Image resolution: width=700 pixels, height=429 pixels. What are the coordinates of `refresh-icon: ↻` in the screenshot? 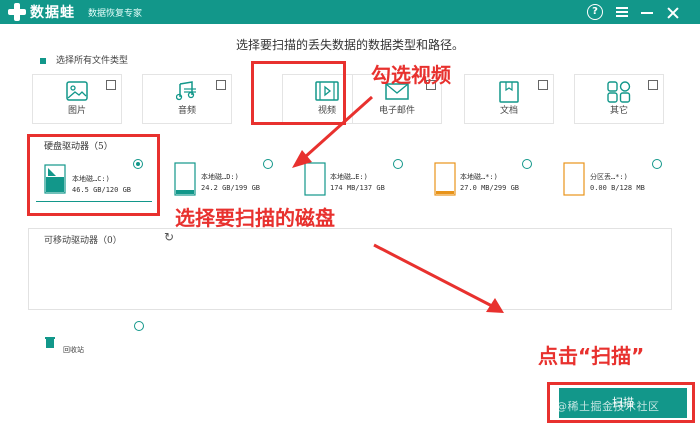 It's located at (169, 237).